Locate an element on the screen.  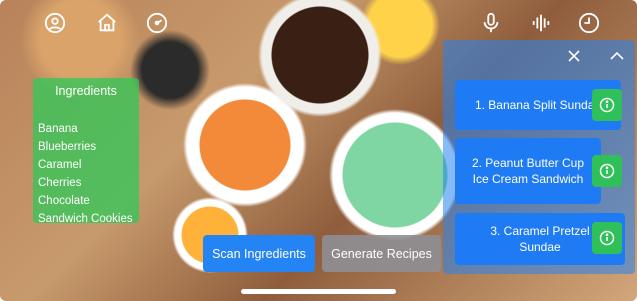
ingredient-item: Cherries is located at coordinates (60, 183).